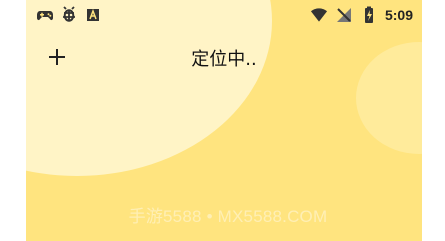 The width and height of the screenshot is (445, 241). I want to click on status-bar-left, so click(69, 15).